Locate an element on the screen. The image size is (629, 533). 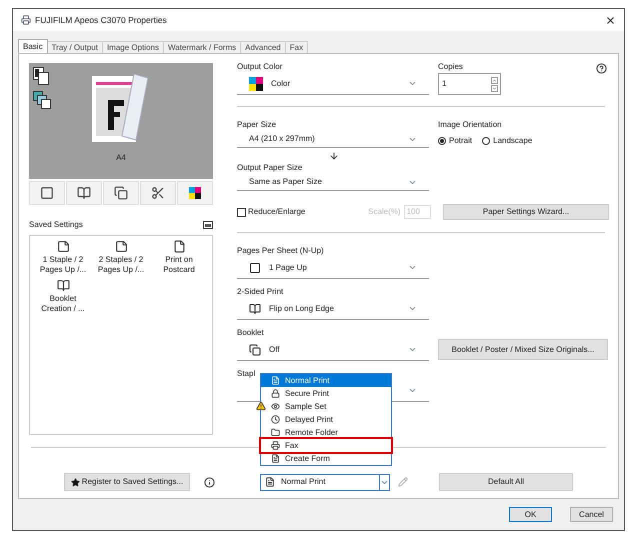
dropdown-option: Remote Folder is located at coordinates (326, 432).